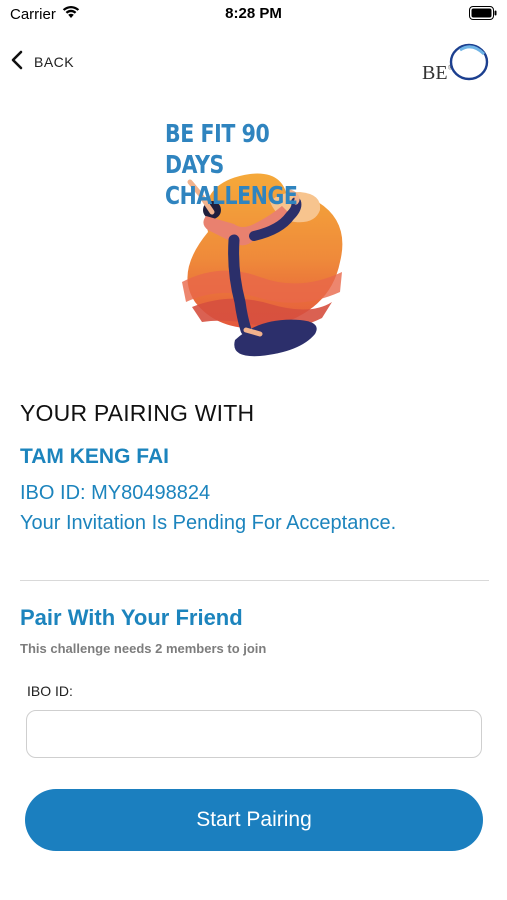 This screenshot has height=900, width=507. Describe the element at coordinates (137, 413) in the screenshot. I see `pairing-heading: YOUR PAIRING WITH` at that location.